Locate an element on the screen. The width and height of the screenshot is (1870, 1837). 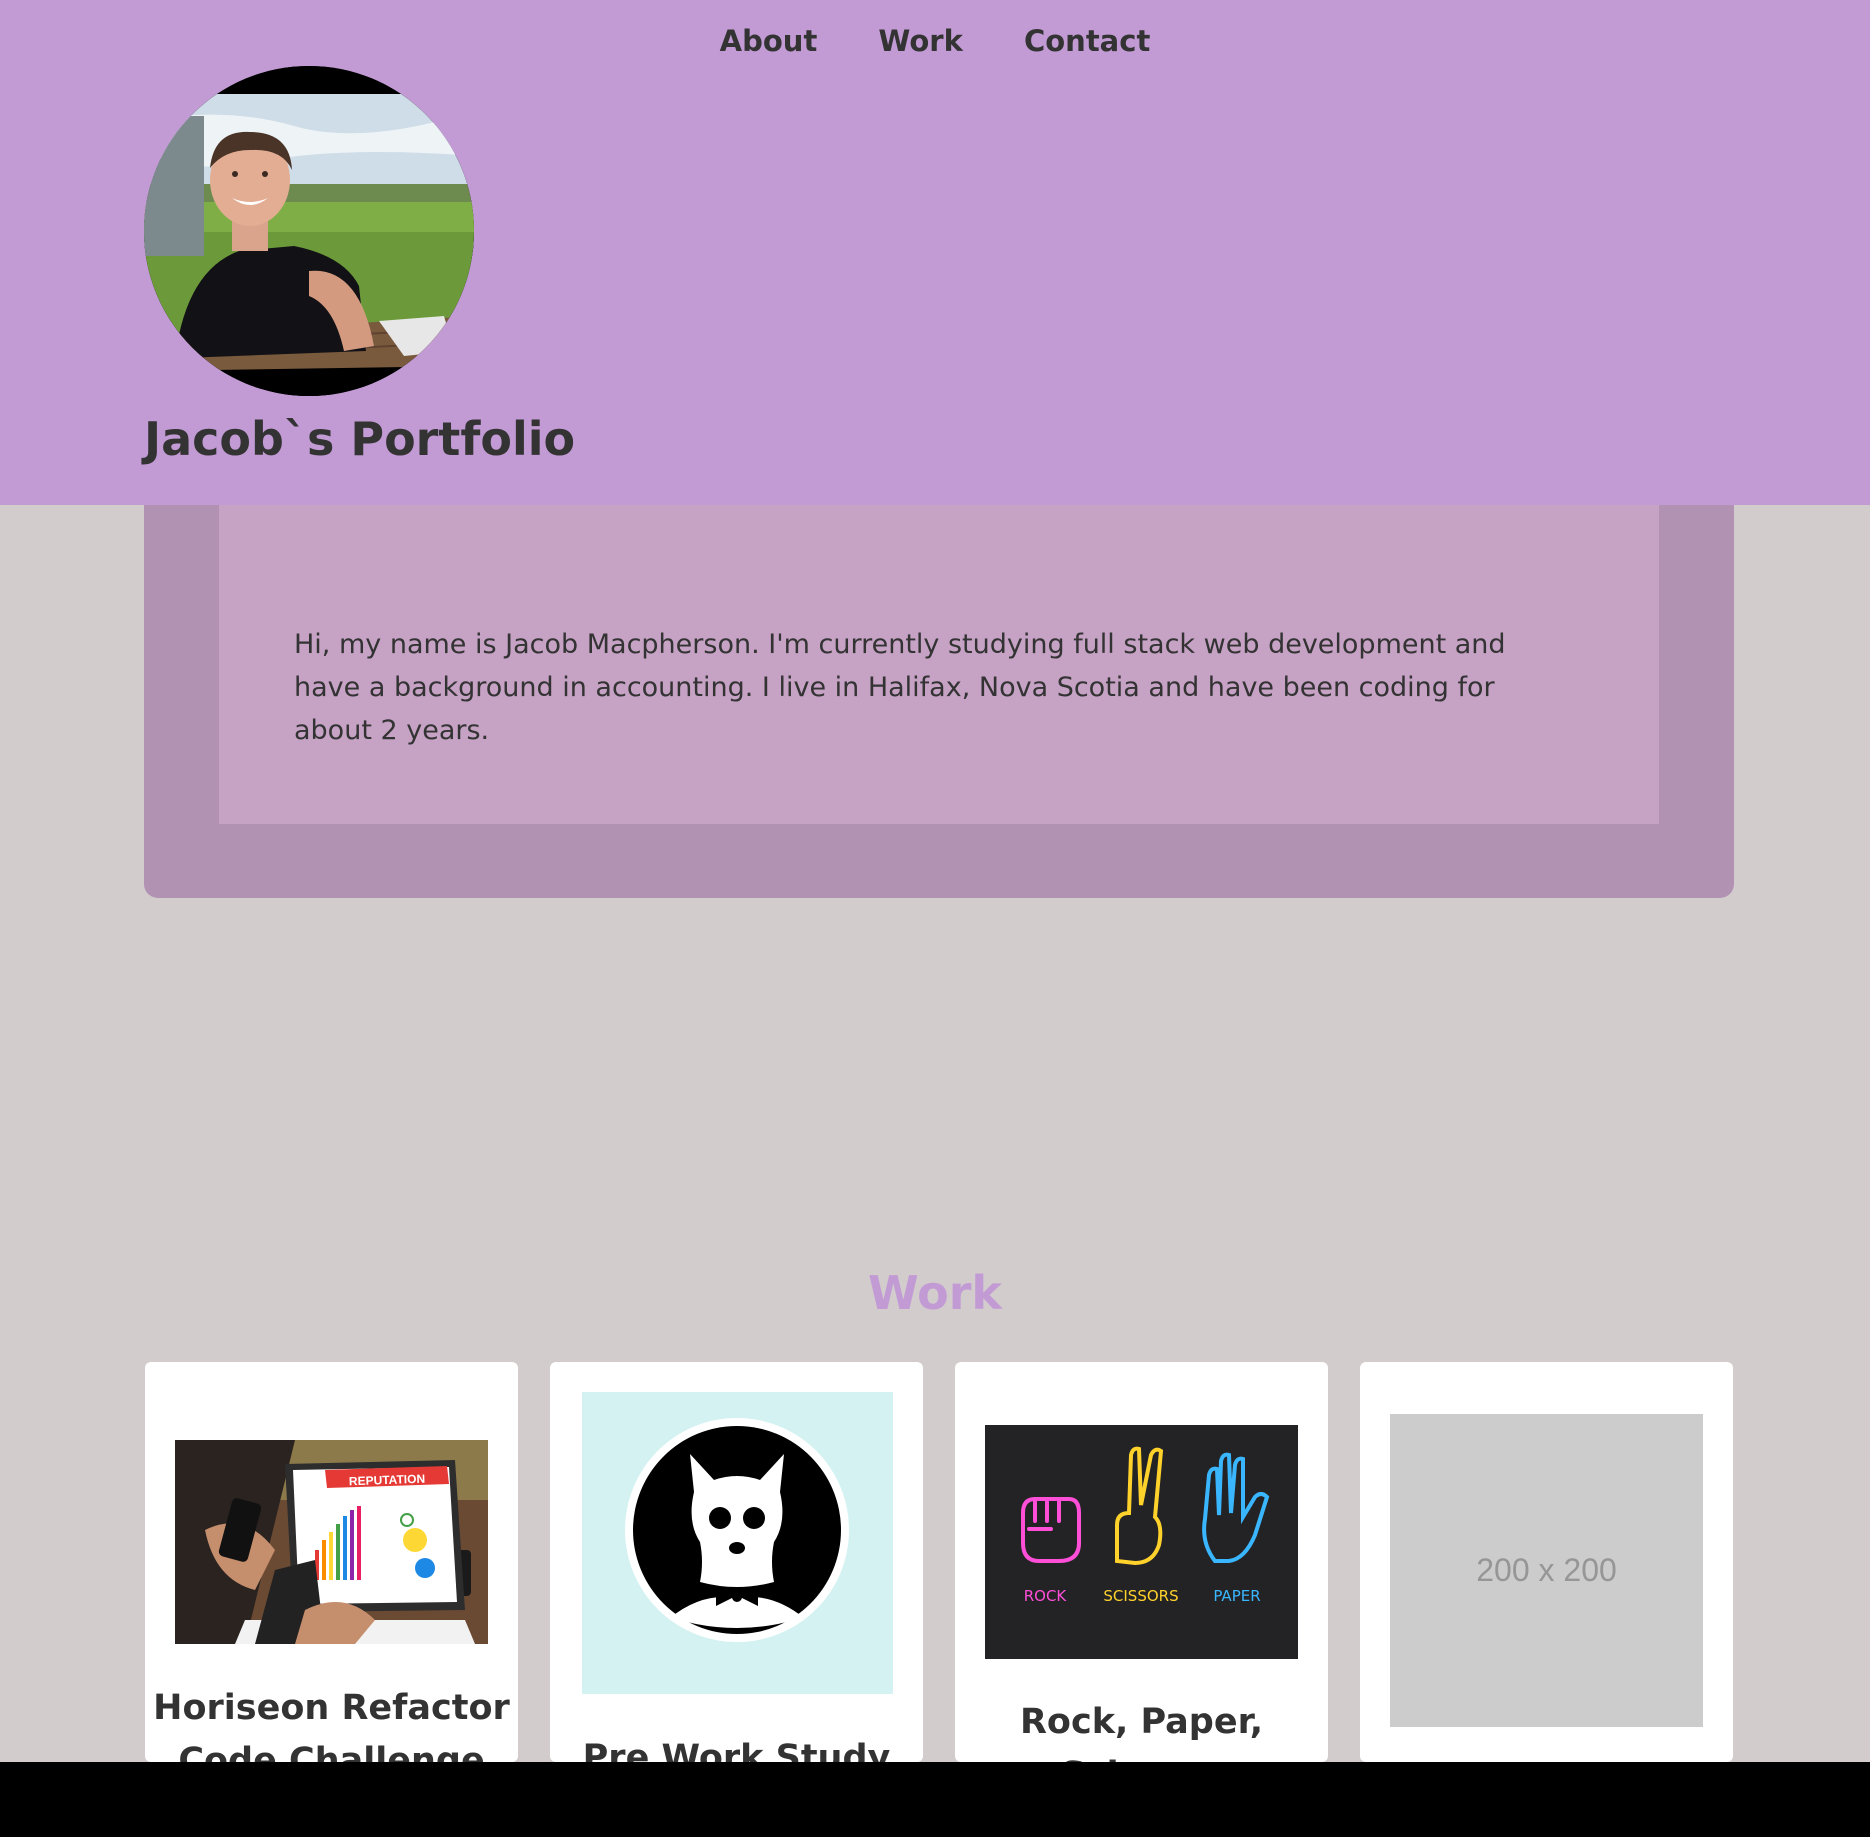
placeholder-image: 200 x 200 is located at coordinates (1546, 1570).